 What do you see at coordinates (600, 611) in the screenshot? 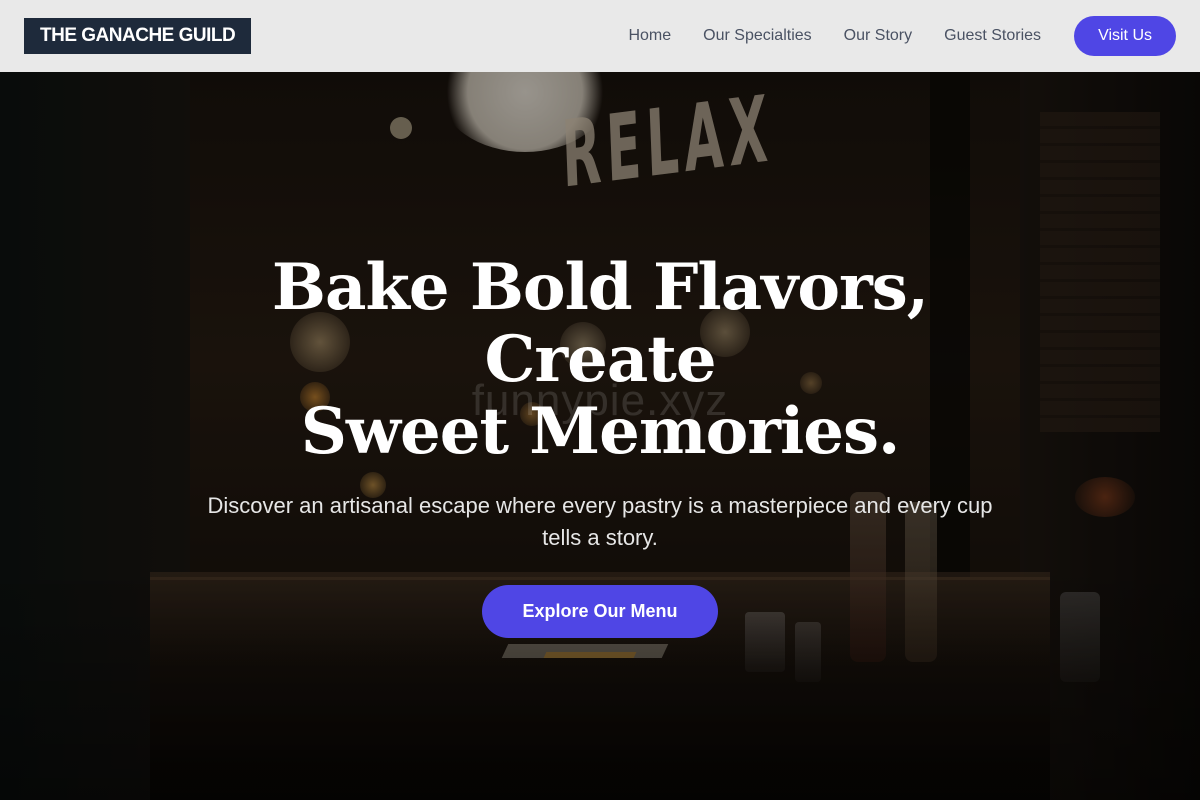
I see `explore-menu-button: Explore Our Menu` at bounding box center [600, 611].